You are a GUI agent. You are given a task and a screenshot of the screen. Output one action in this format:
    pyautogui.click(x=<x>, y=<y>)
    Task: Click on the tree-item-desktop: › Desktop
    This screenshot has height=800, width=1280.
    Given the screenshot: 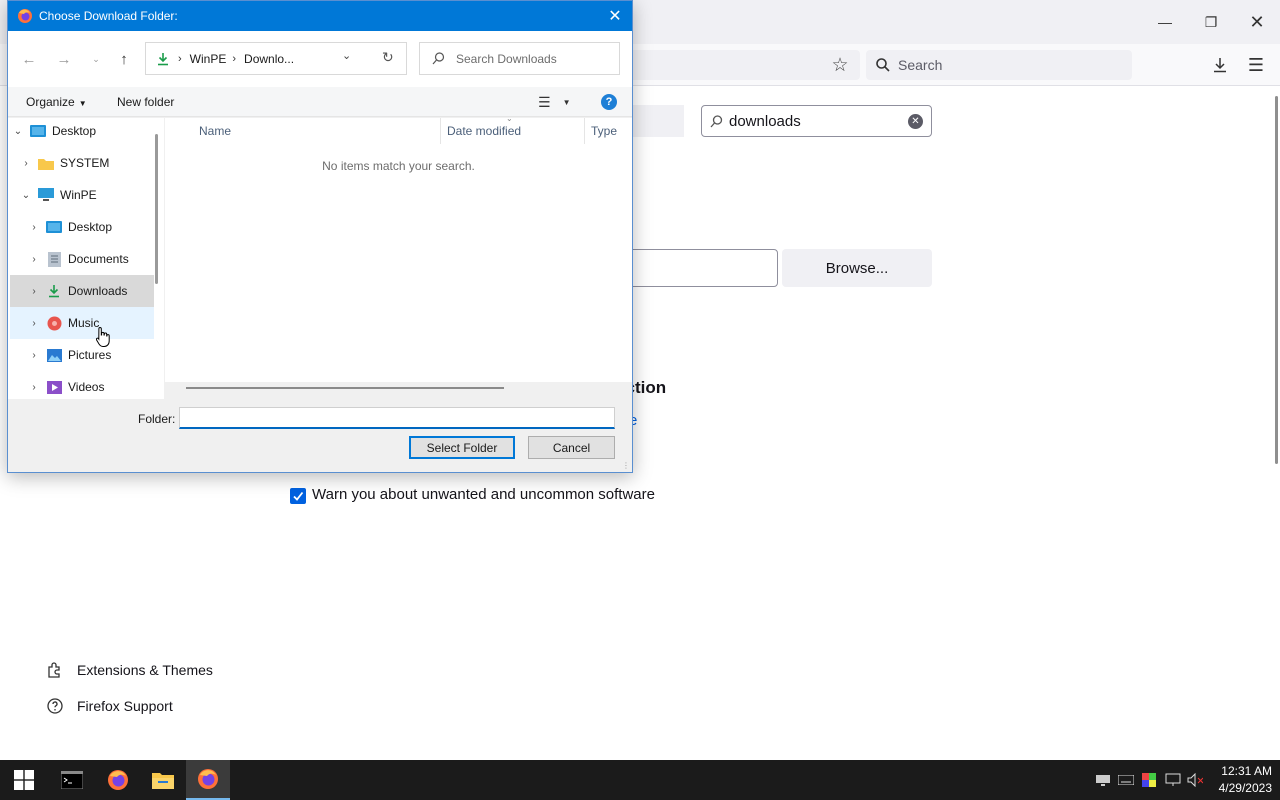 What is the action you would take?
    pyautogui.click(x=91, y=227)
    